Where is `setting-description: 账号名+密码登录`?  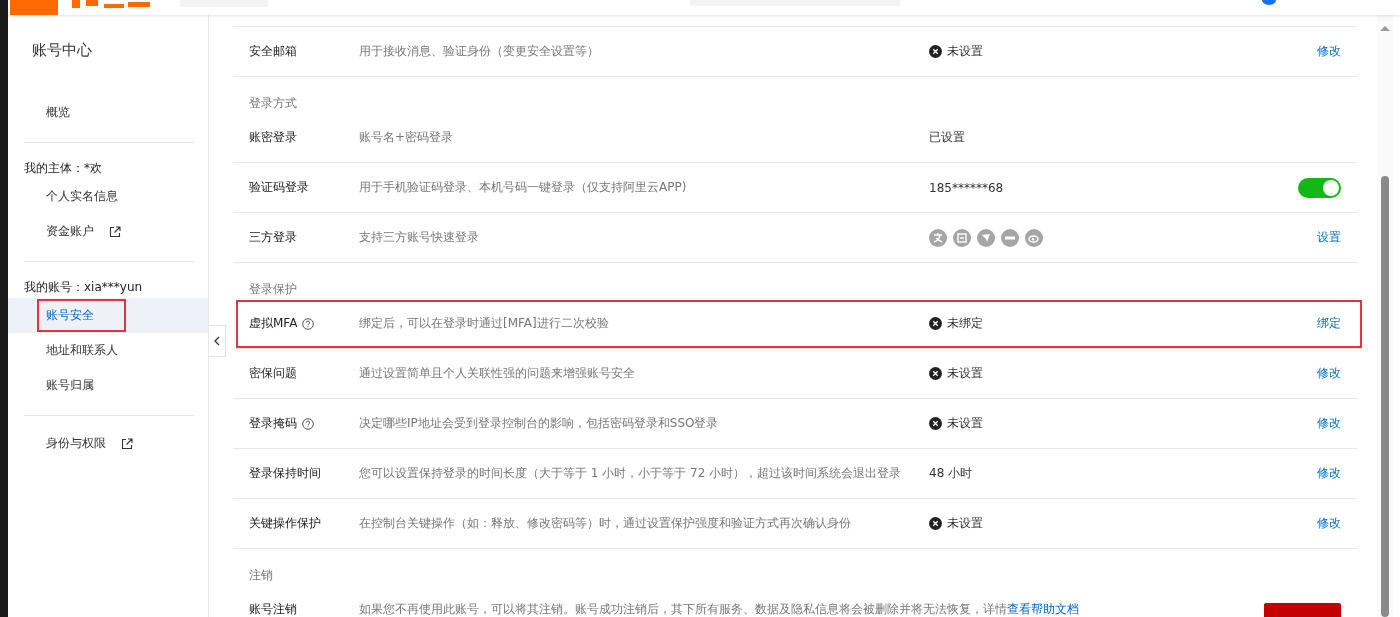
setting-description: 账号名+密码登录 is located at coordinates (407, 137).